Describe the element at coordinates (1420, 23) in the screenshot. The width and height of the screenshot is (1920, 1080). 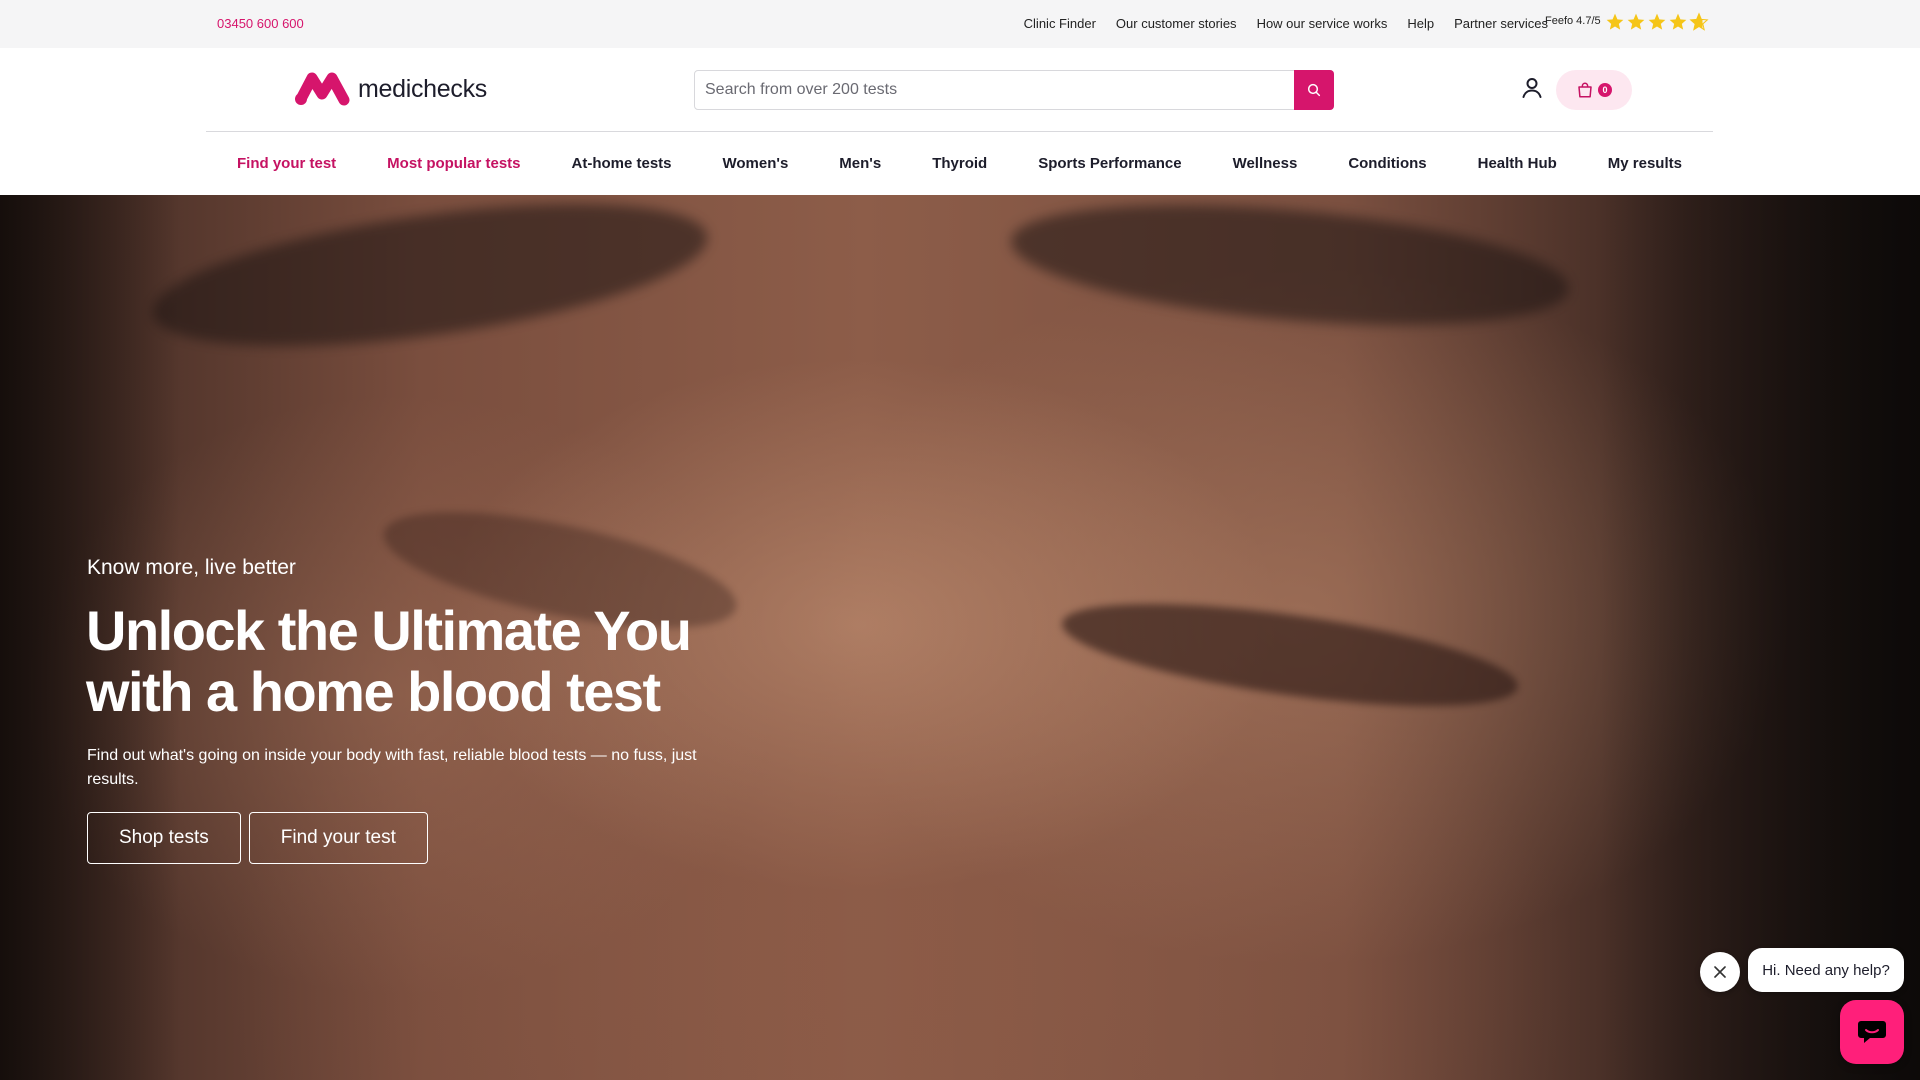
I see `help-link: Help` at that location.